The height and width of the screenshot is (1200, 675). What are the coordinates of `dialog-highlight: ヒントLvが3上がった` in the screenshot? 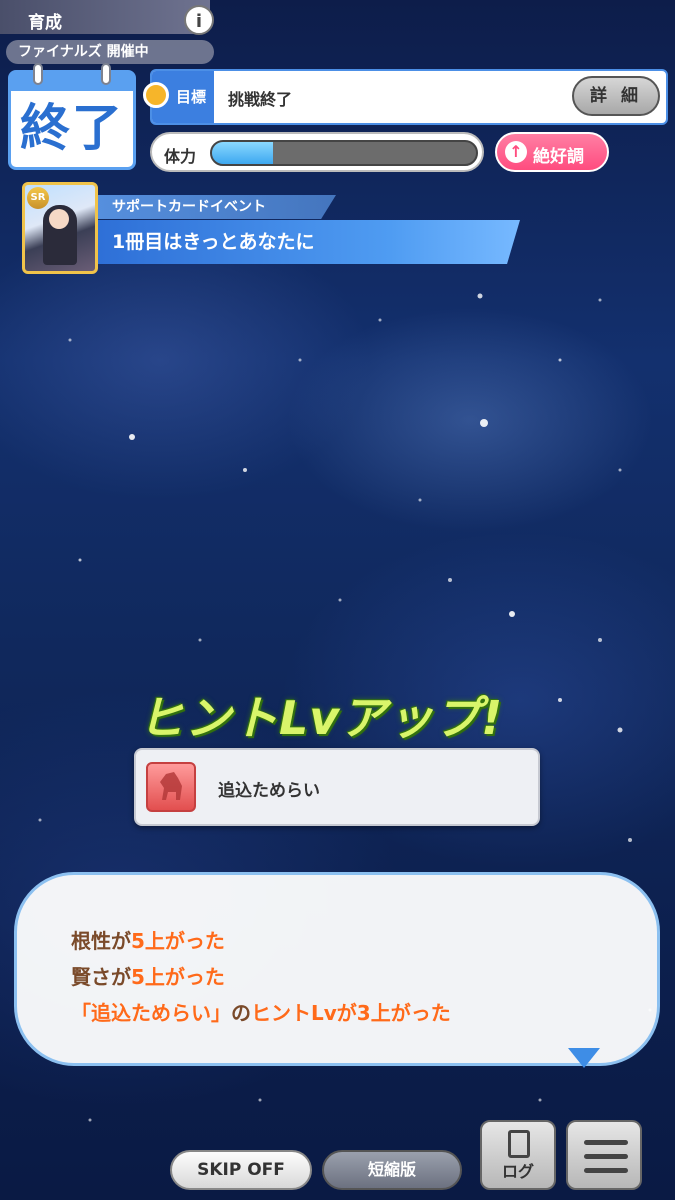 It's located at (351, 1013).